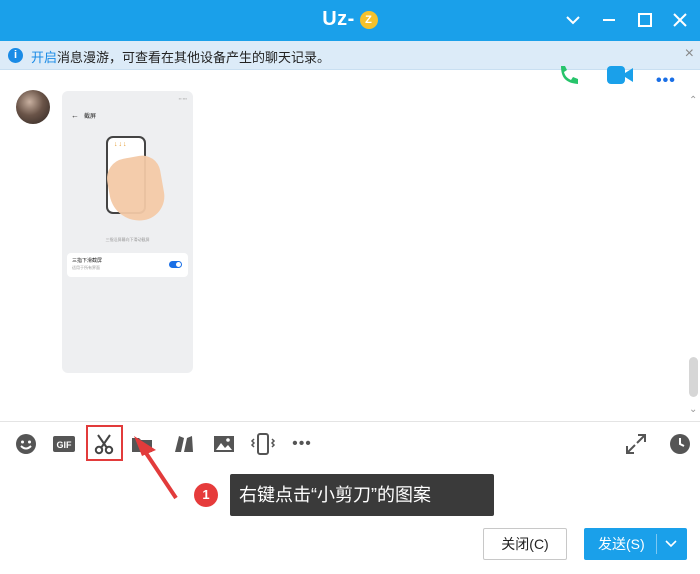 This screenshot has height=574, width=700. Describe the element at coordinates (194, 57) in the screenshot. I see `notice-message: 消息漫游，可查看在其他设备产生的聊天记录。` at that location.